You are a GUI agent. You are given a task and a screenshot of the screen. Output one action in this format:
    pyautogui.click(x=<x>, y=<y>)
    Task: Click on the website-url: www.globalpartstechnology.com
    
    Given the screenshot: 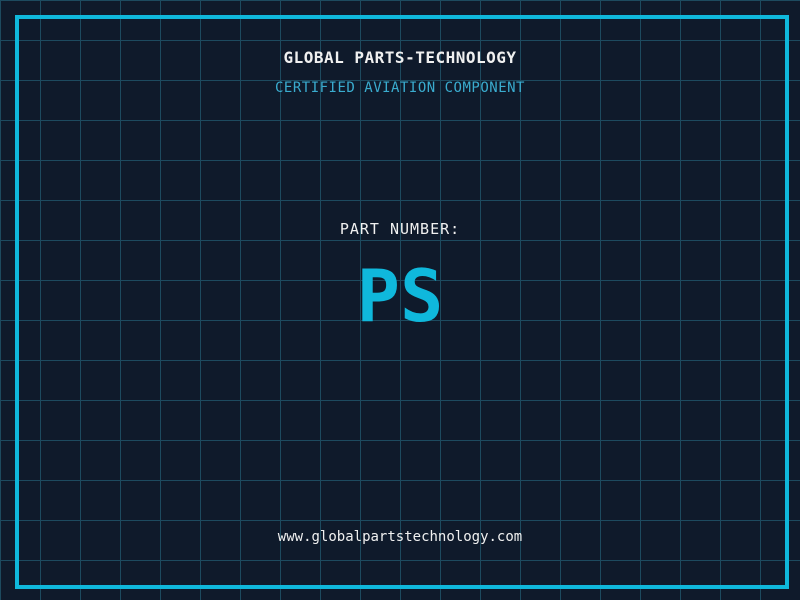 What is the action you would take?
    pyautogui.click(x=400, y=537)
    